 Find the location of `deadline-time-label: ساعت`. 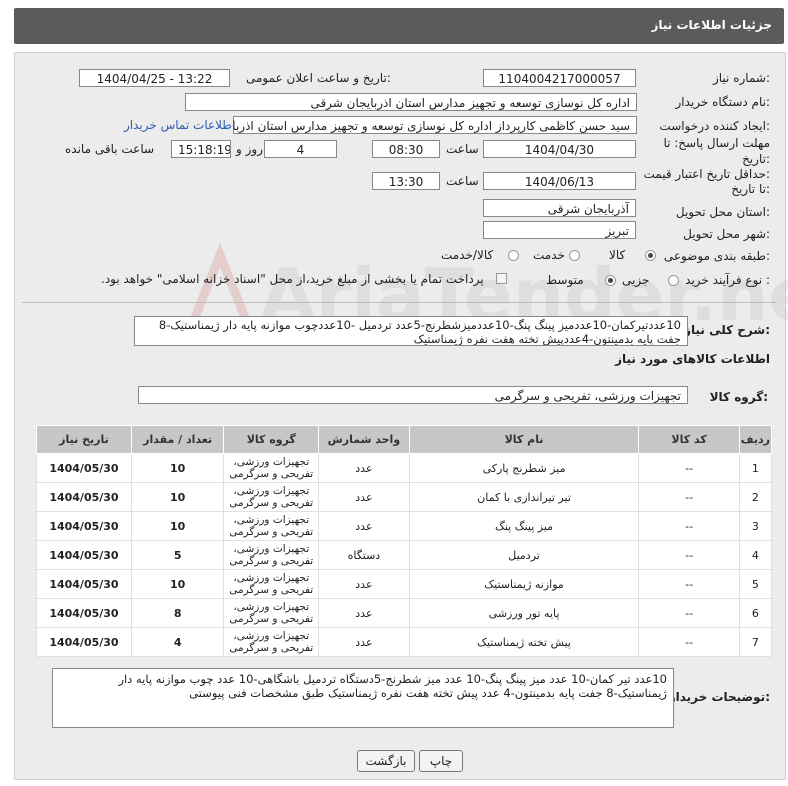

deadline-time-label: ساعت is located at coordinates (462, 149).